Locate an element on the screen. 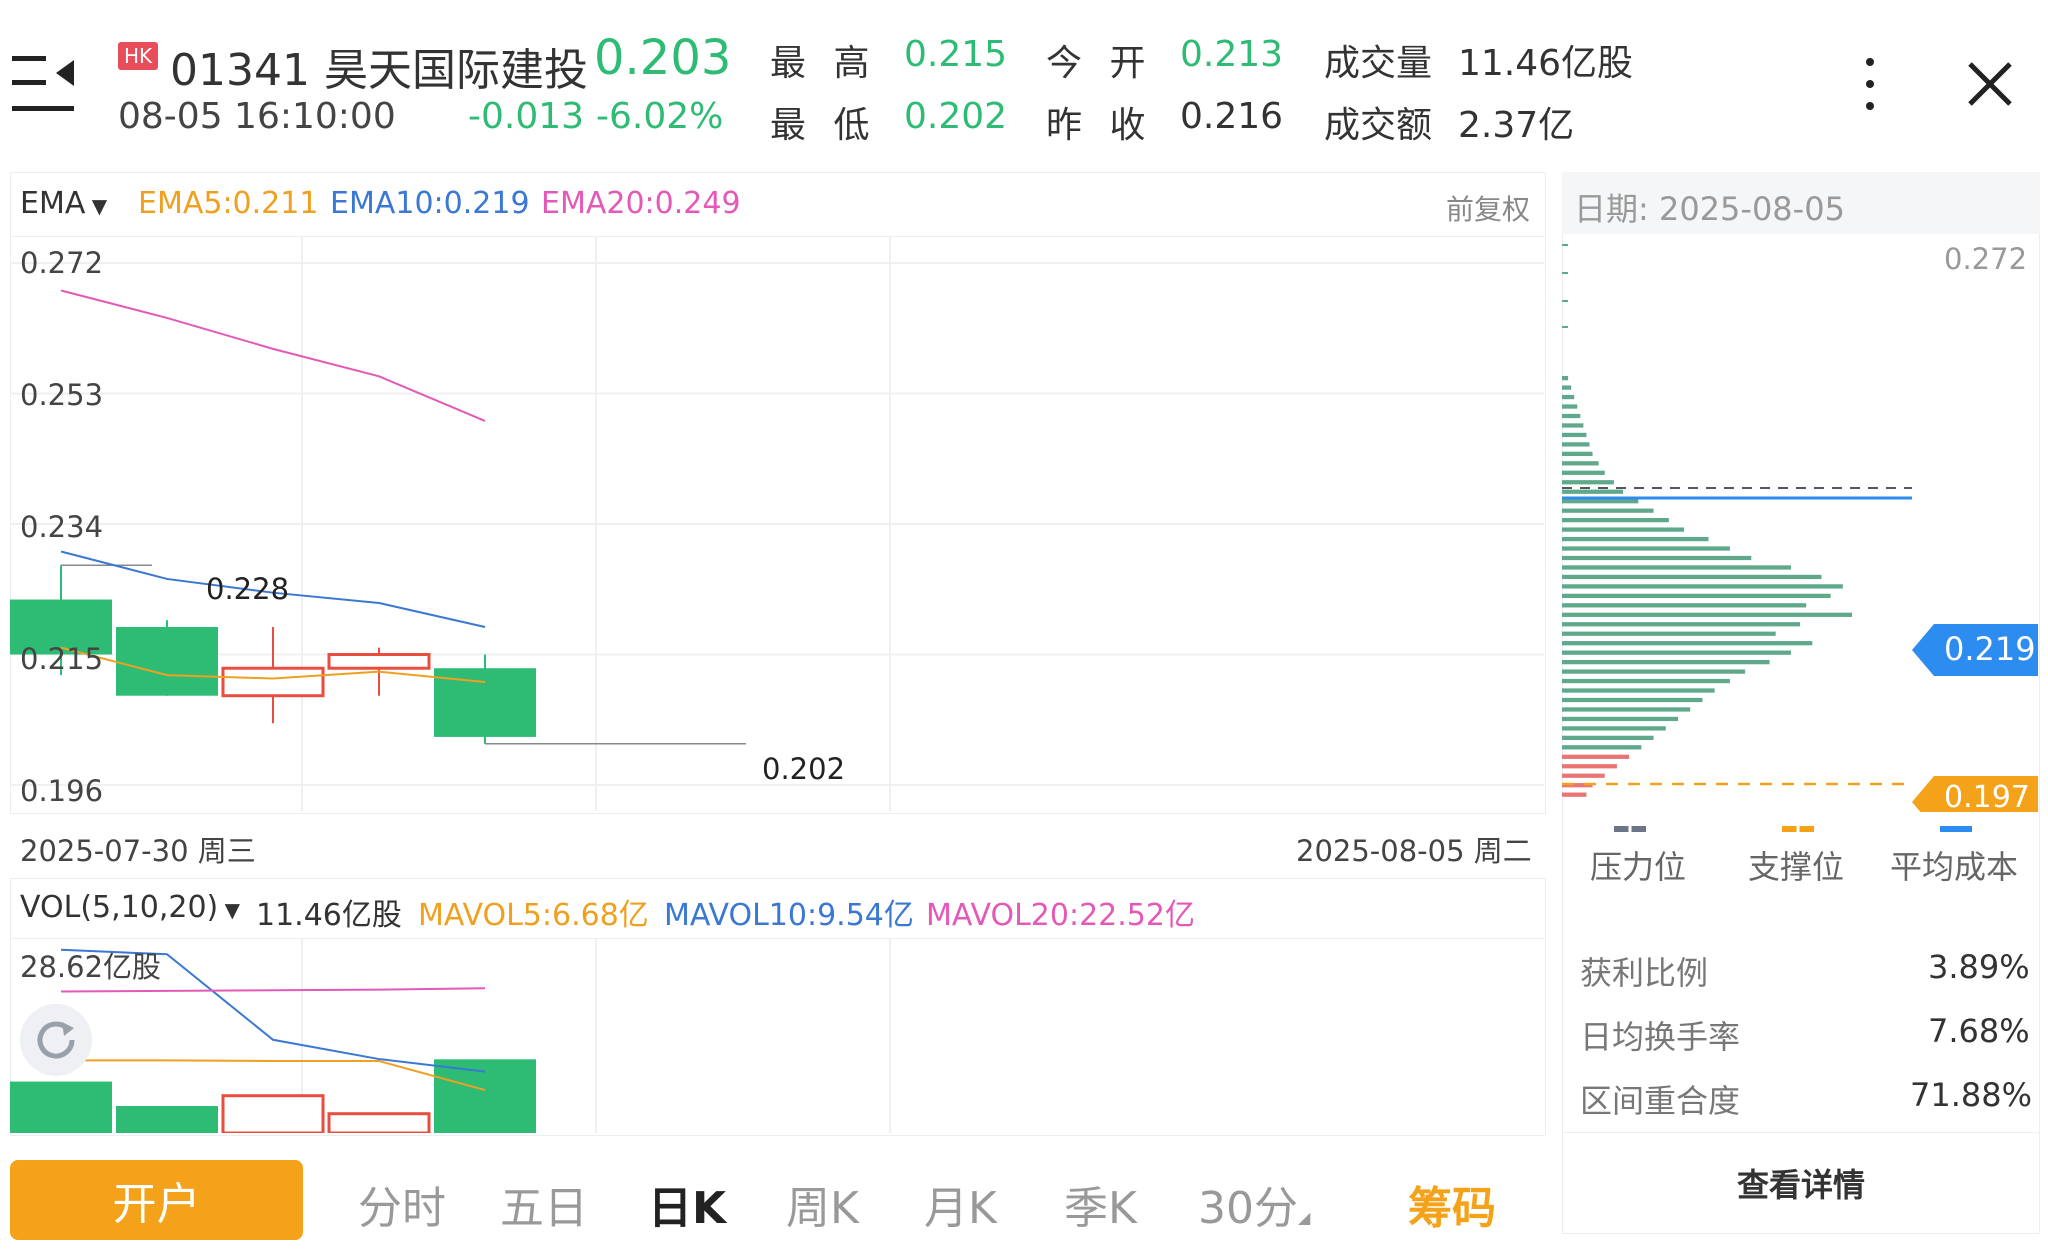 This screenshot has height=1260, width=2048. vol-indicator-label: VOL(5,10,20) is located at coordinates (119, 907).